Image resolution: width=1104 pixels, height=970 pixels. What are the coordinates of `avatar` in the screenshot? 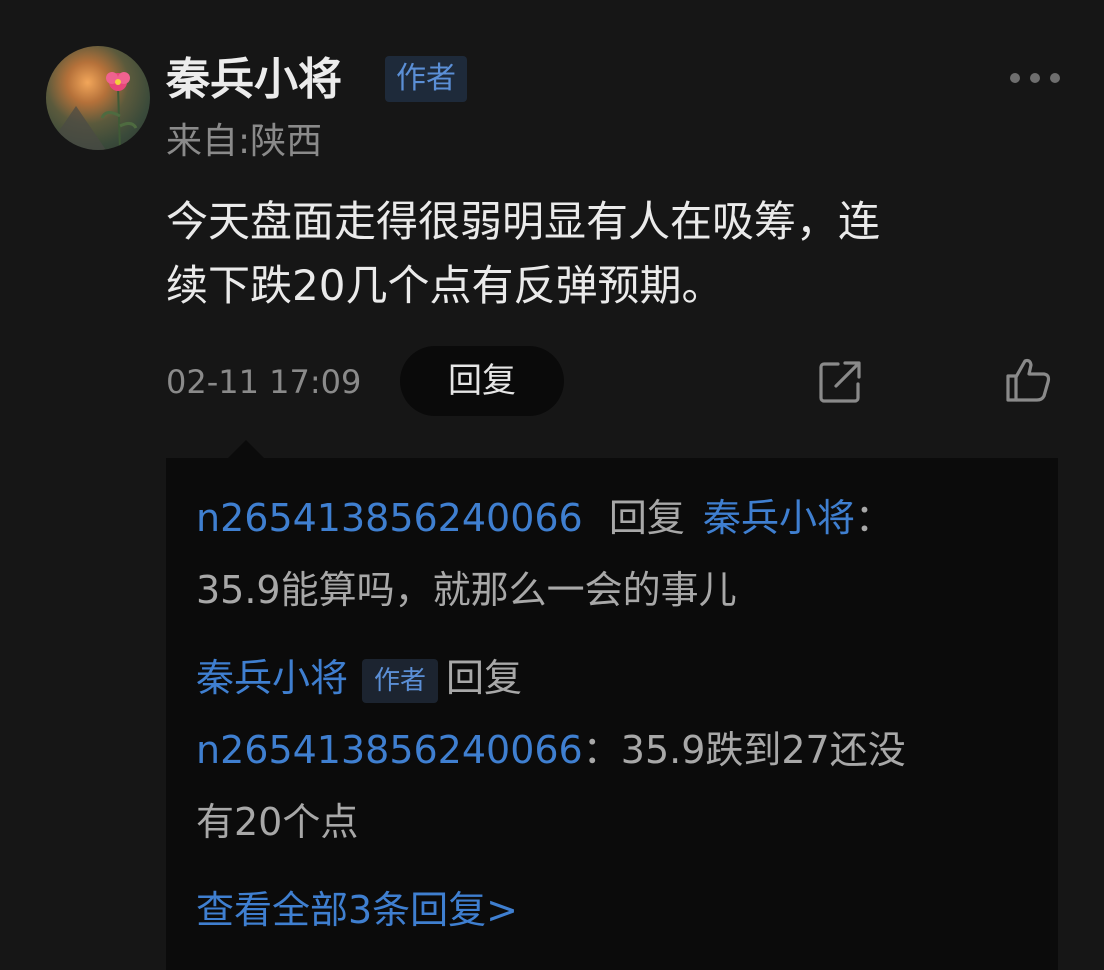 It's located at (98, 98).